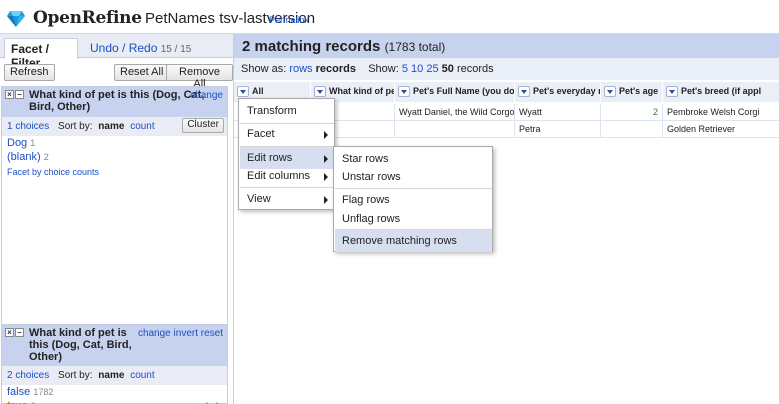 This screenshot has height=404, width=779. I want to click on matching-records-count: 2 matching records (1783 total), so click(343, 46).